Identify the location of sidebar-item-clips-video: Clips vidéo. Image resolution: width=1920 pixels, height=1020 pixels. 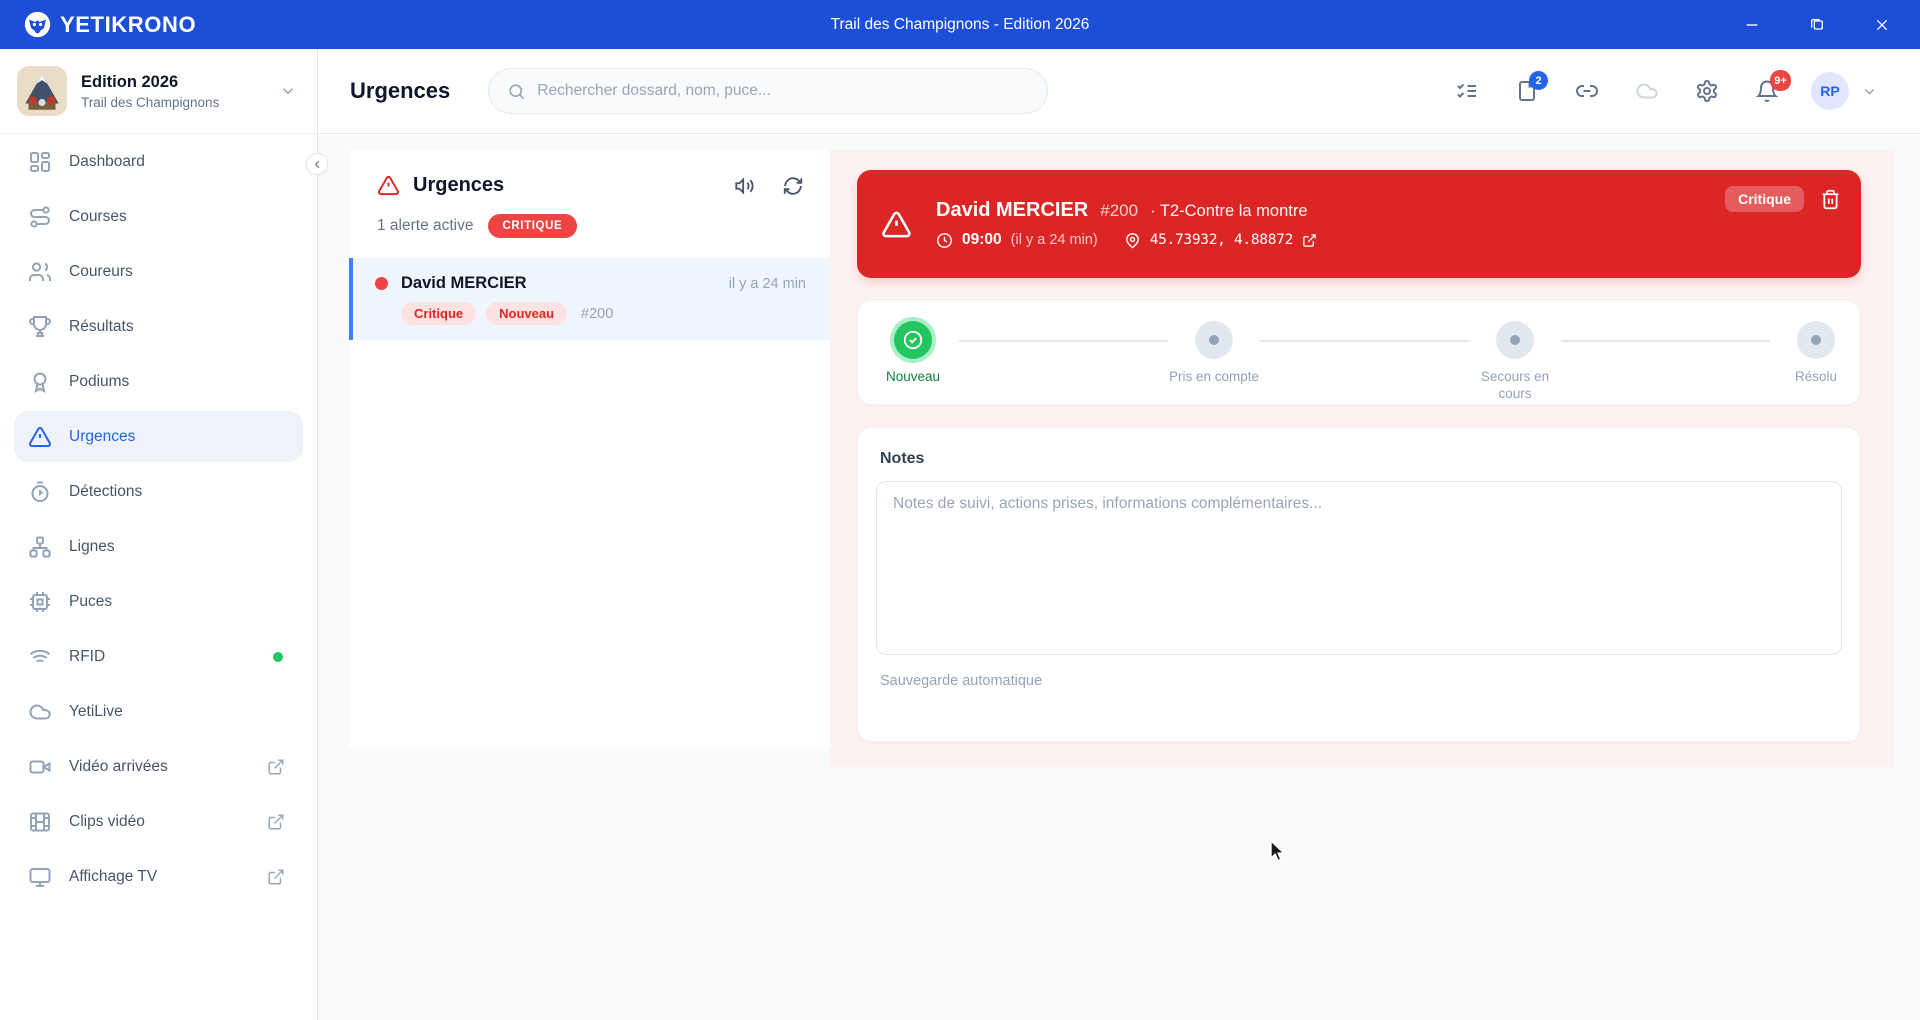
(158, 821).